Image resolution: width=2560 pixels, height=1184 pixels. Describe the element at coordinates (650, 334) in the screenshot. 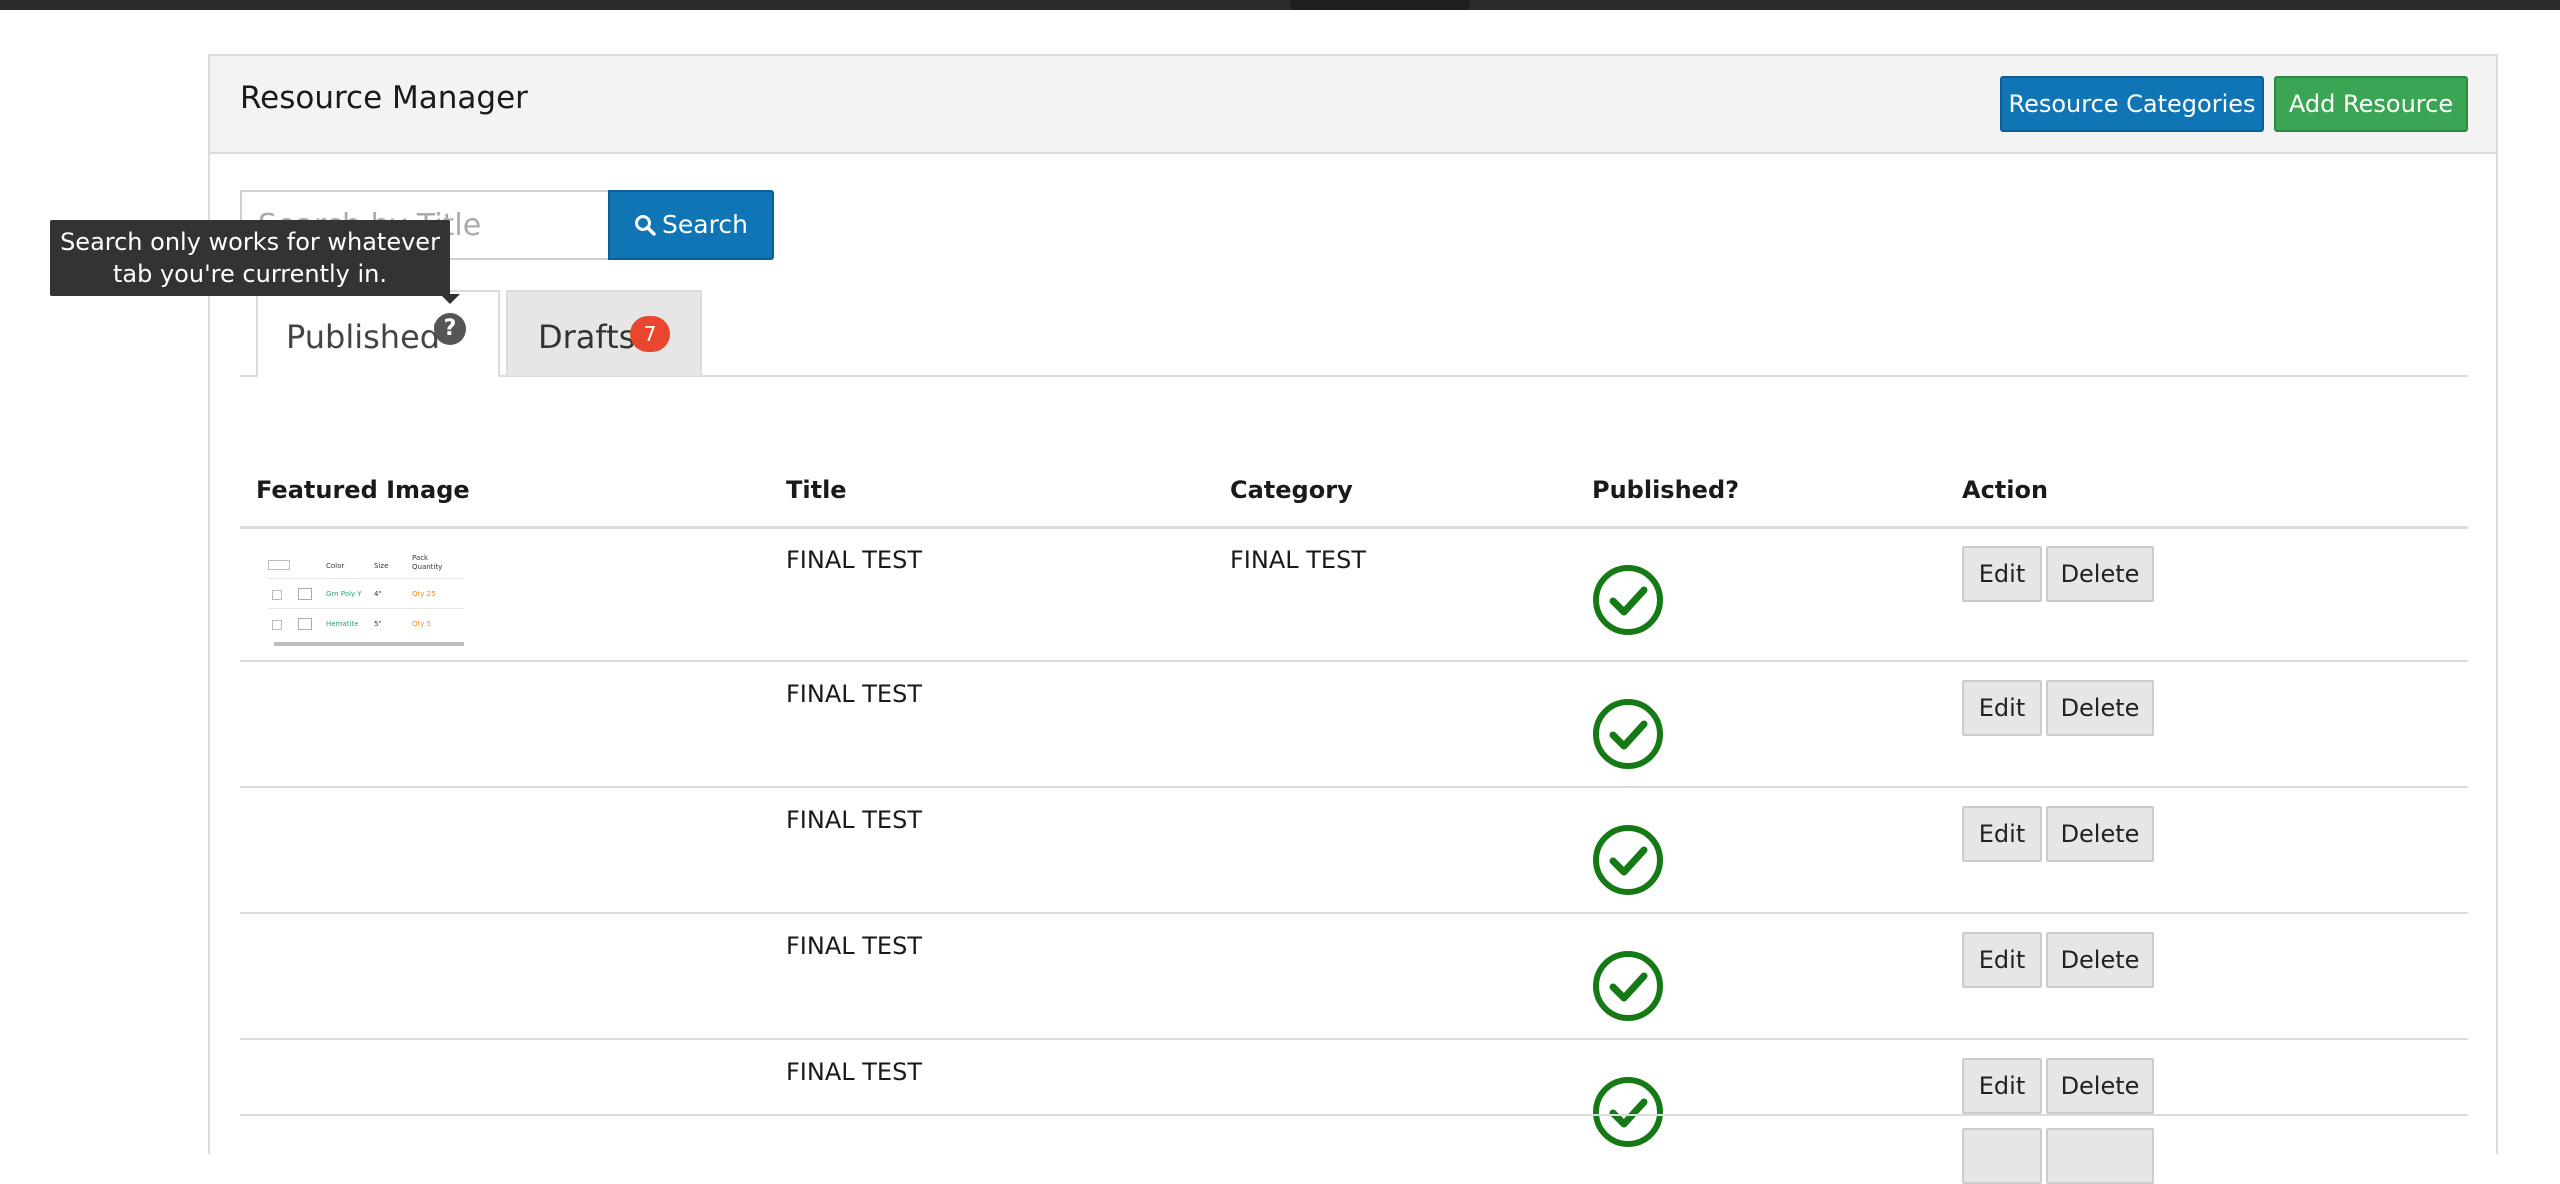

I see `drafts-count-badge: 7` at that location.